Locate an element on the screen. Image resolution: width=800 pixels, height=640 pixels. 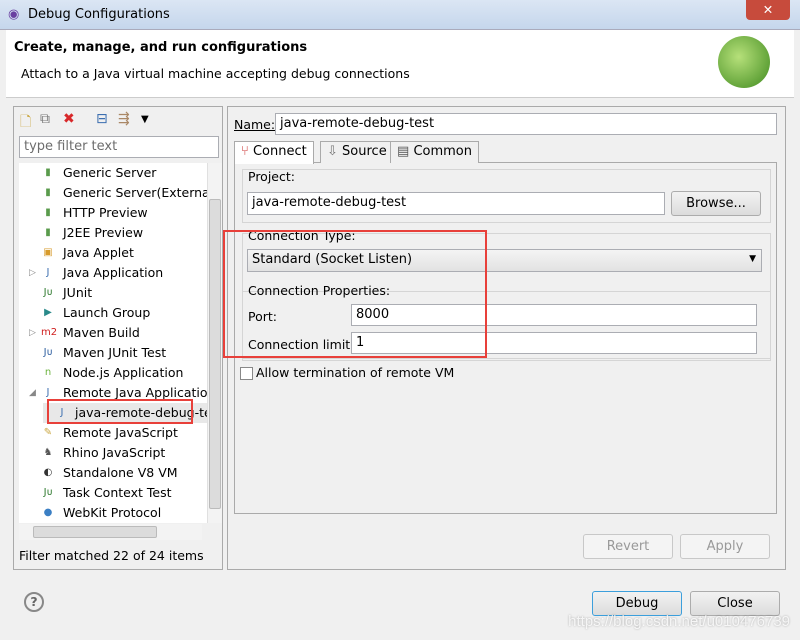
window-title: Debug Configurations is located at coordinates (99, 14).